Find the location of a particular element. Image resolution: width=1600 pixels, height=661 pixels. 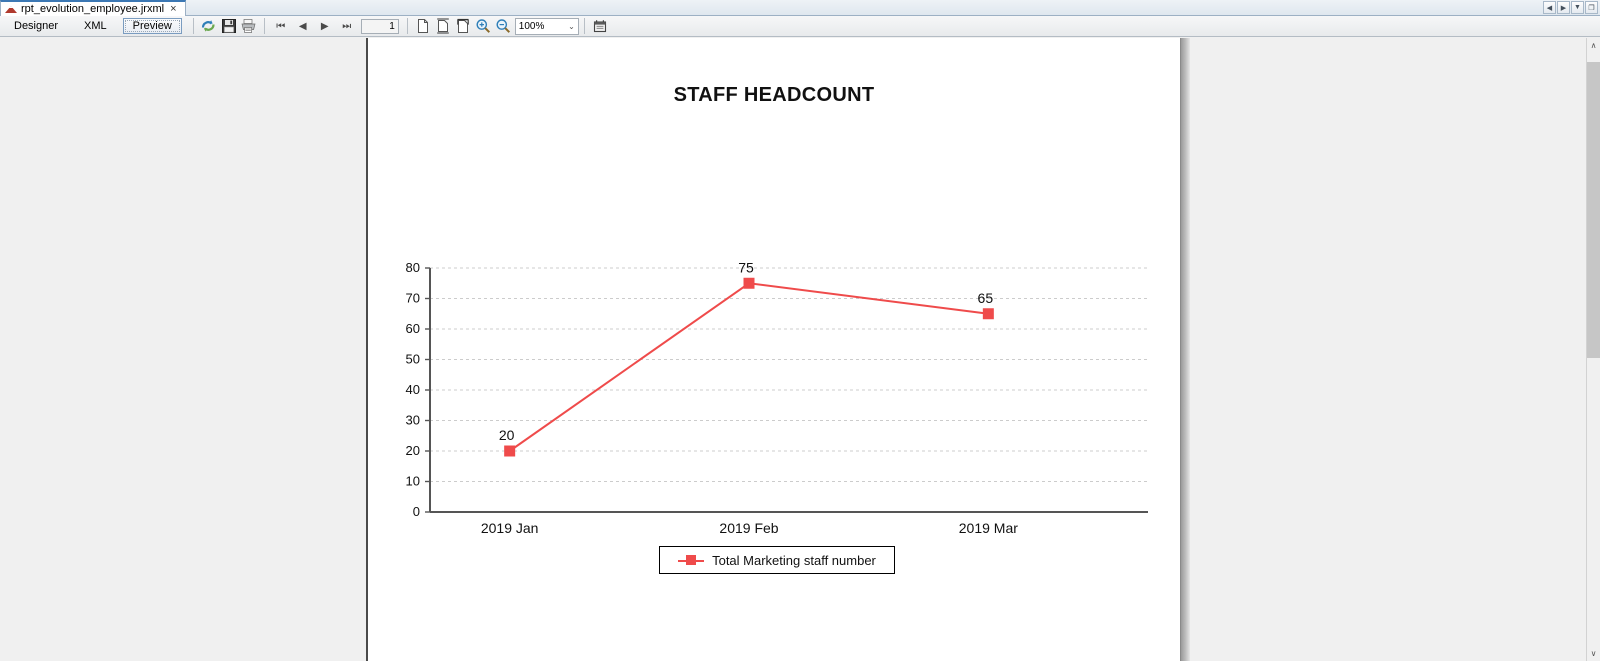

save-button is located at coordinates (229, 26).